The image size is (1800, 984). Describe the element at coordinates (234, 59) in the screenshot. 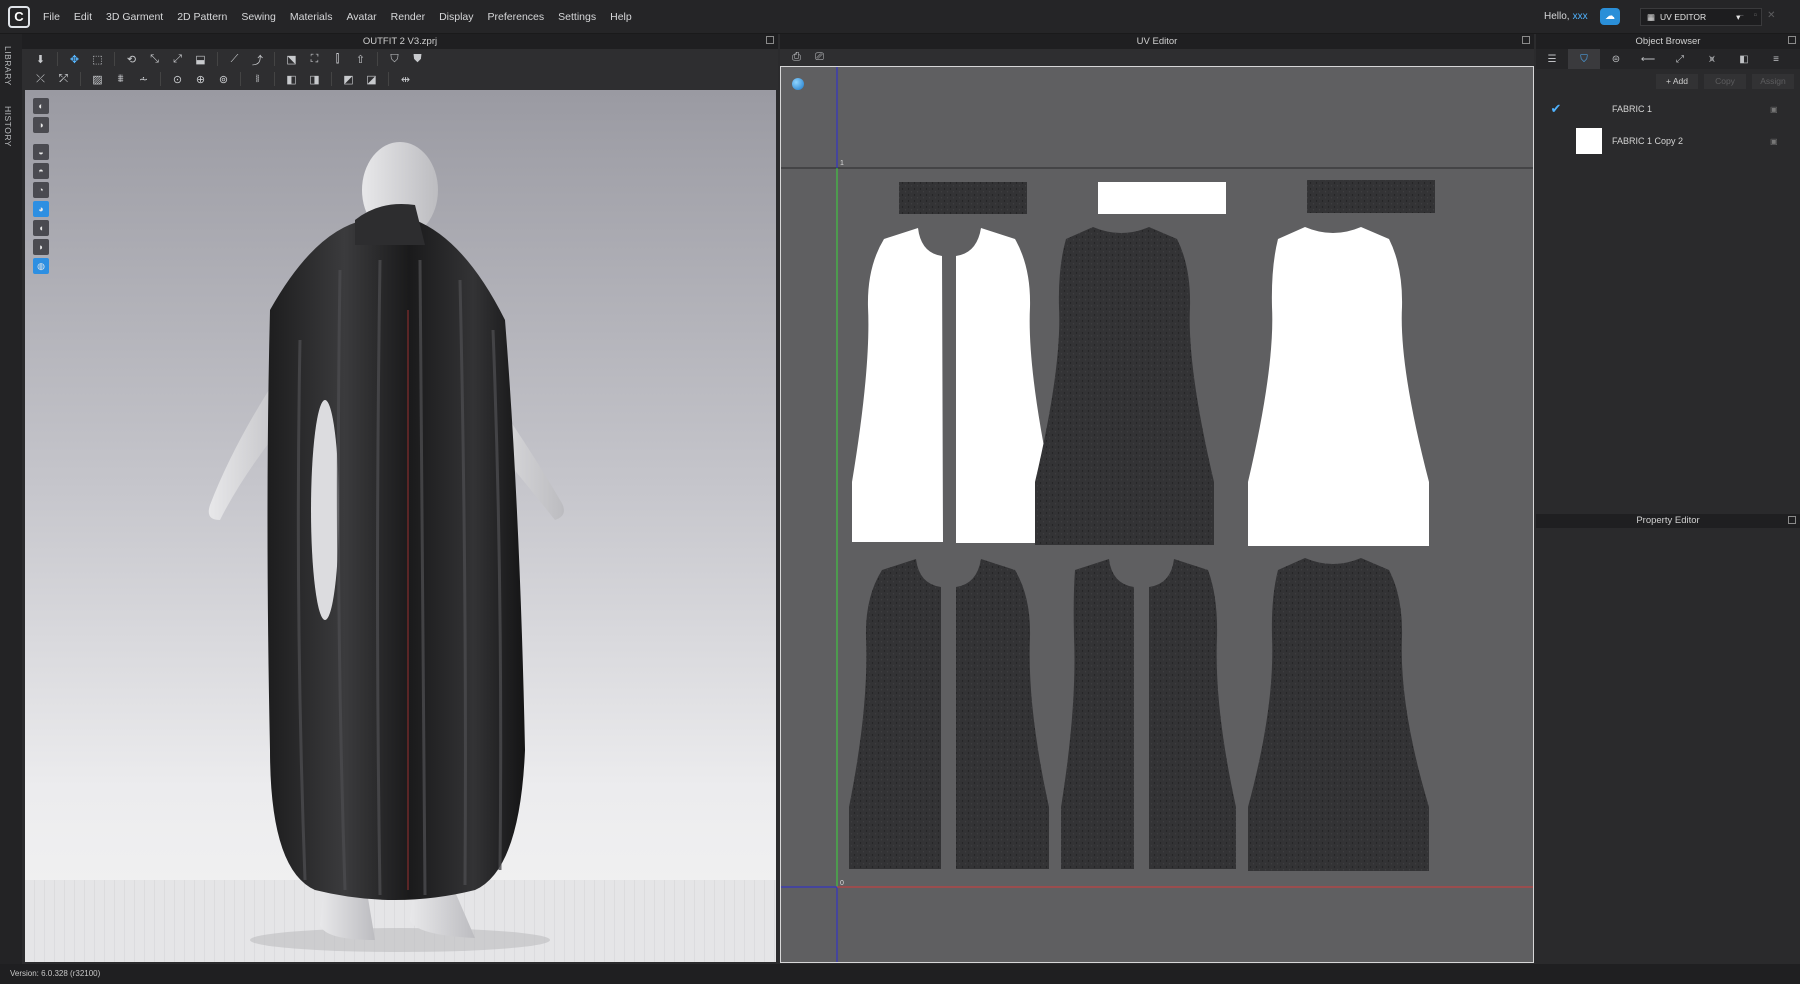

I see `measure-icon: ⟋` at that location.